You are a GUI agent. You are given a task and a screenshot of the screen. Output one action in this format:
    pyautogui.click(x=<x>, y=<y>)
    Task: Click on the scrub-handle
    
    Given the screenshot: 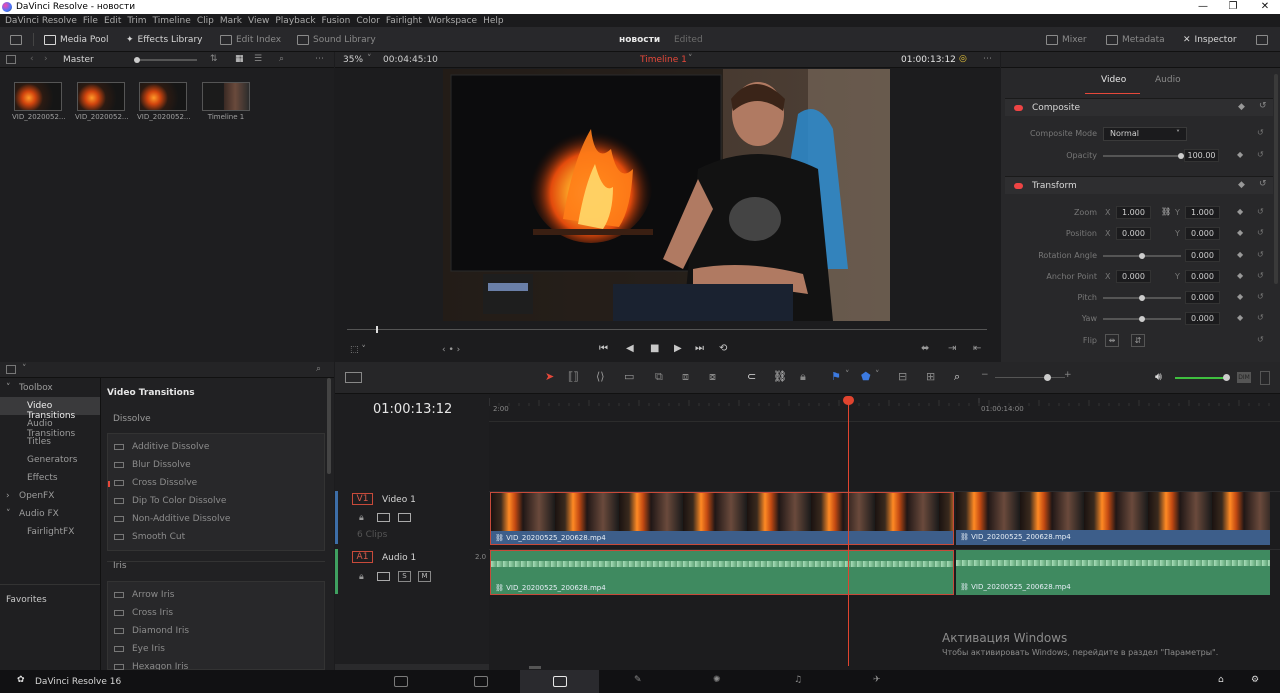 What is the action you would take?
    pyautogui.click(x=377, y=329)
    